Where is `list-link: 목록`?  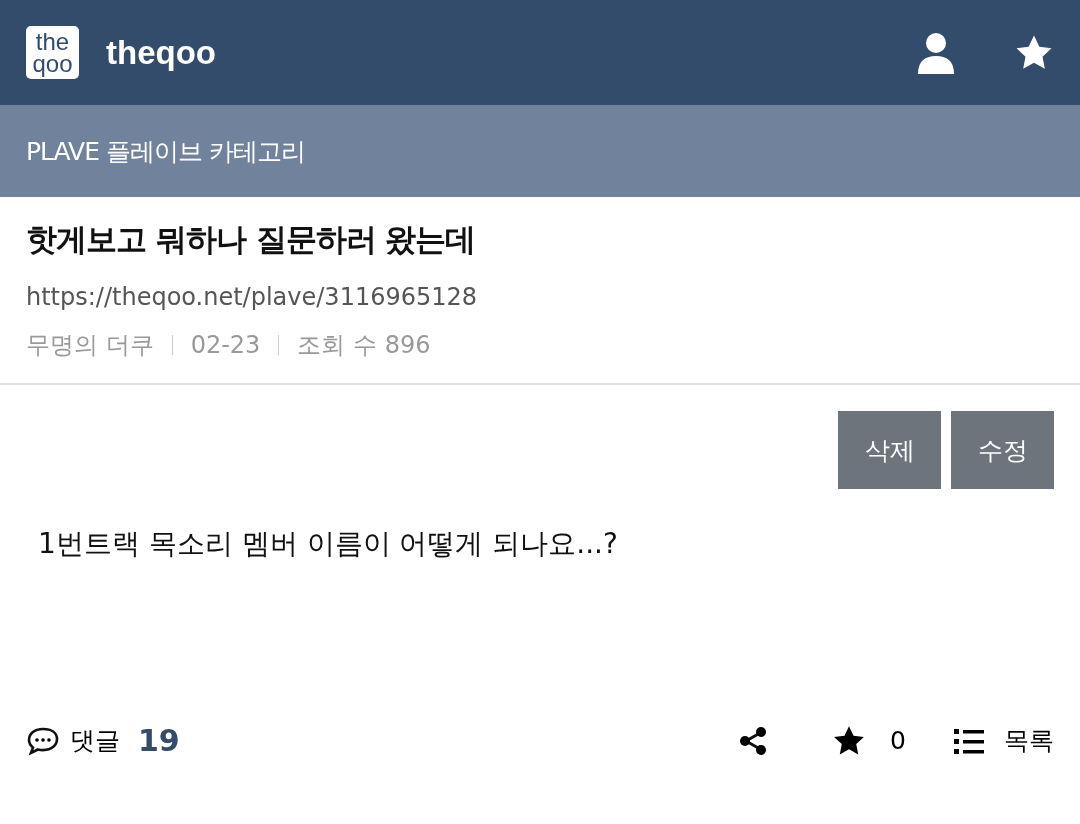
list-link: 목록 is located at coordinates (1029, 740).